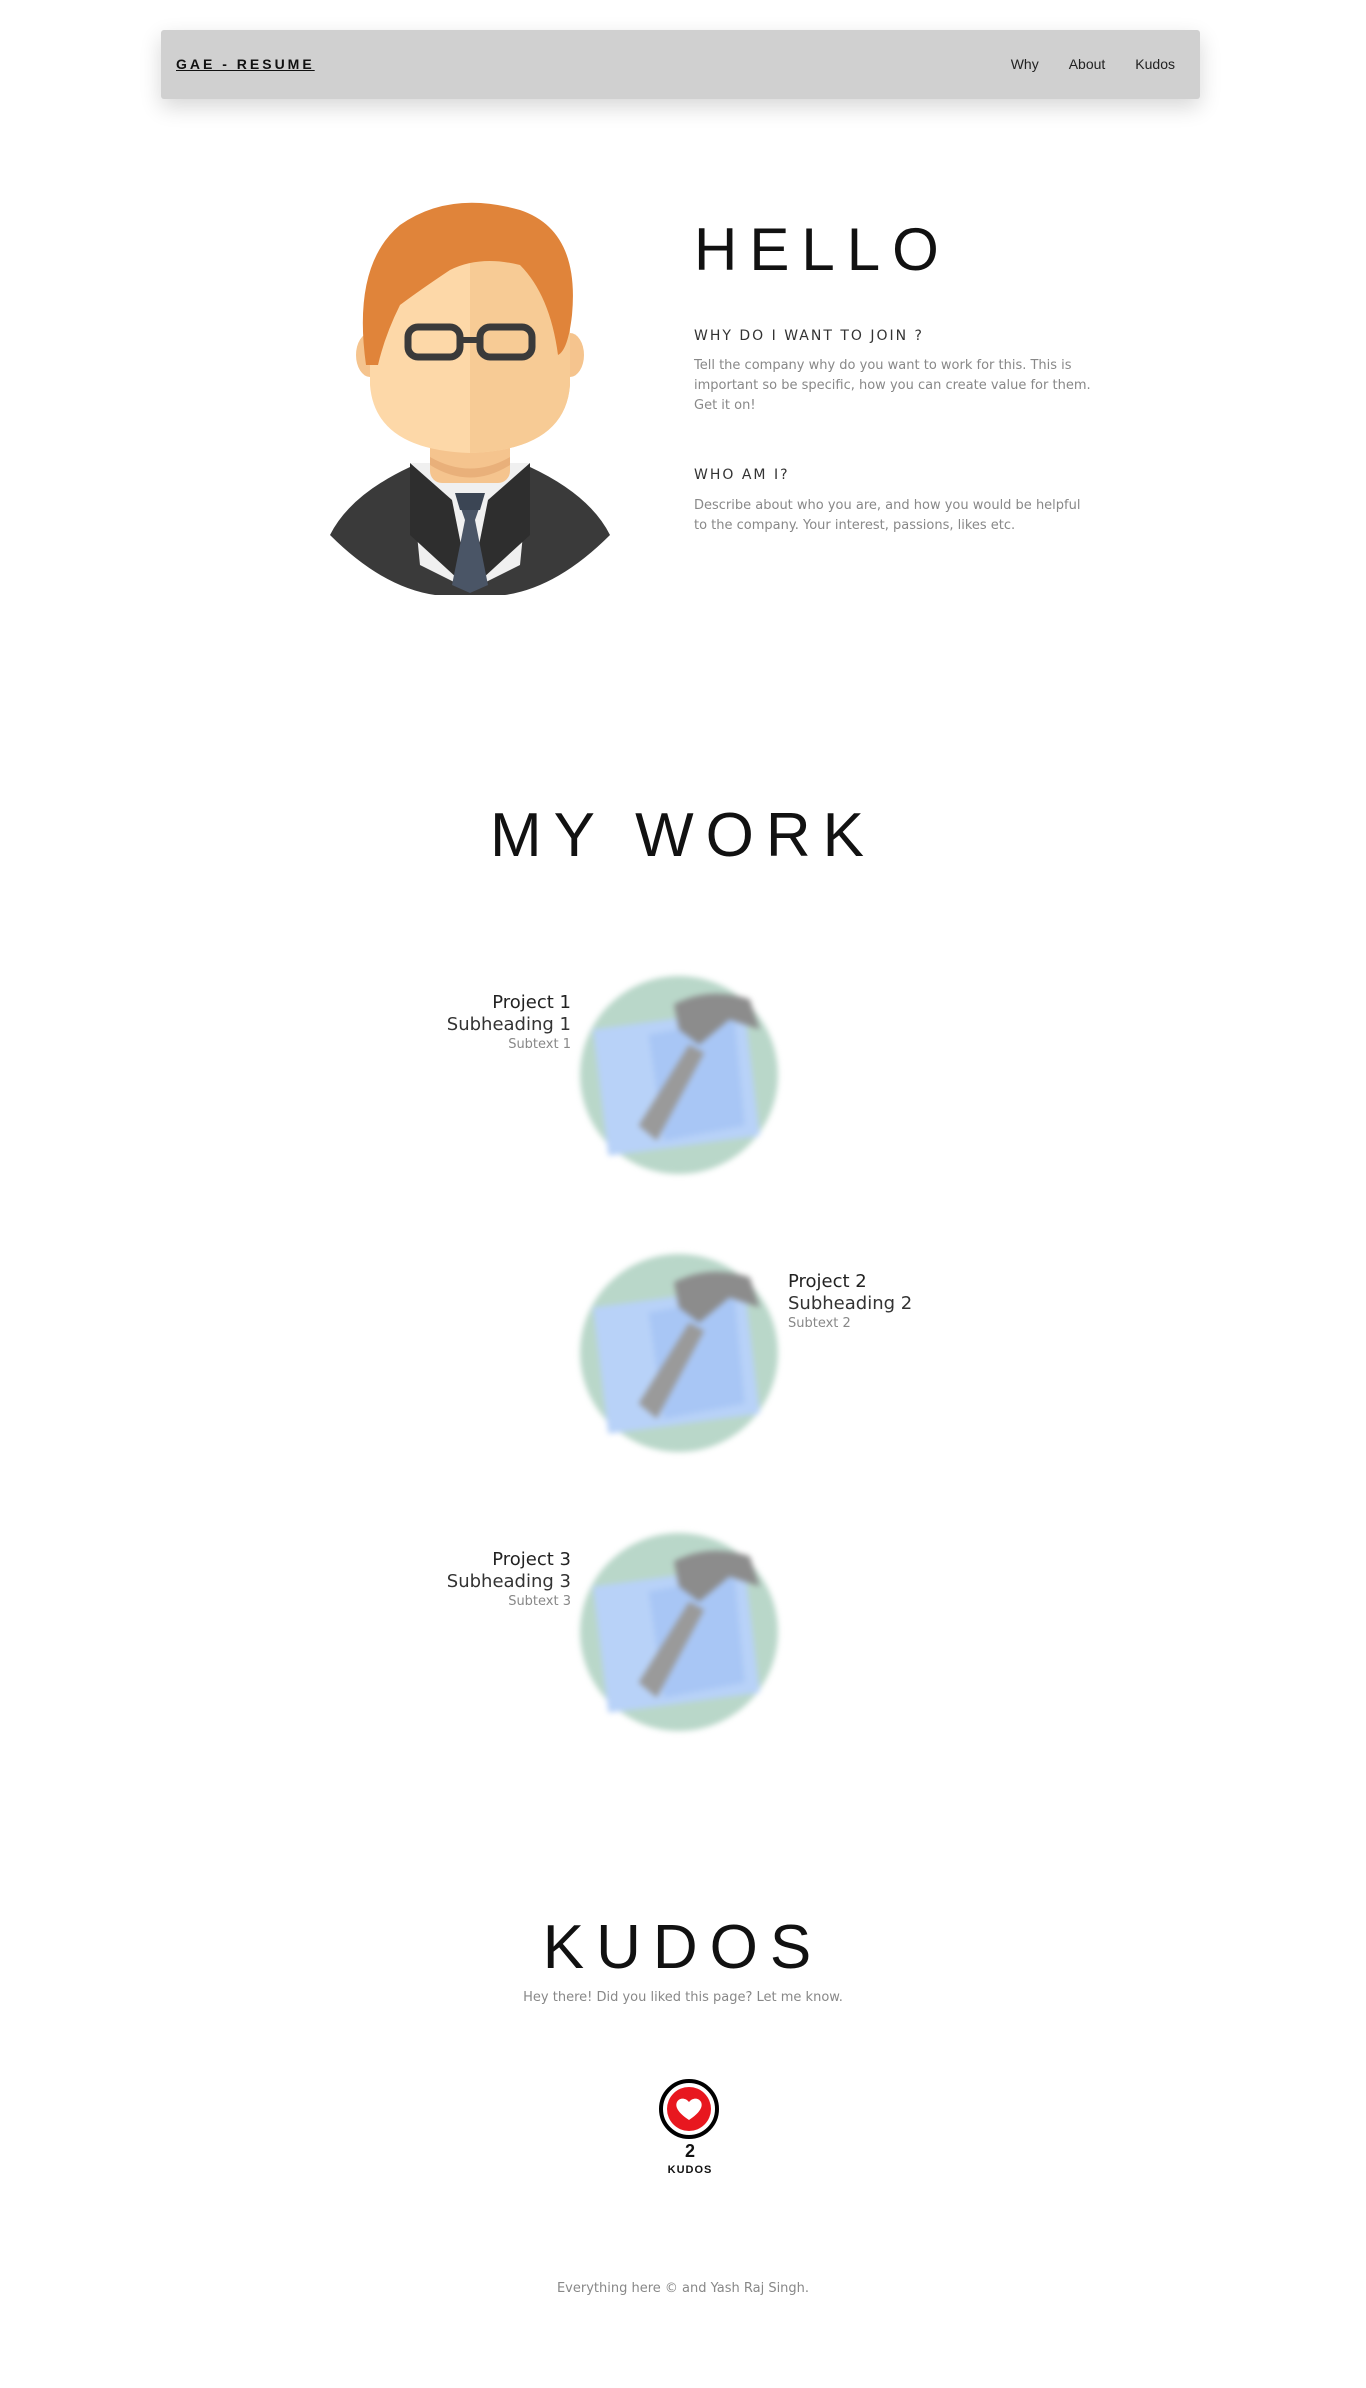 The width and height of the screenshot is (1366, 2388). What do you see at coordinates (539, 1601) in the screenshot?
I see `project-3-subtext: Subtext 3` at bounding box center [539, 1601].